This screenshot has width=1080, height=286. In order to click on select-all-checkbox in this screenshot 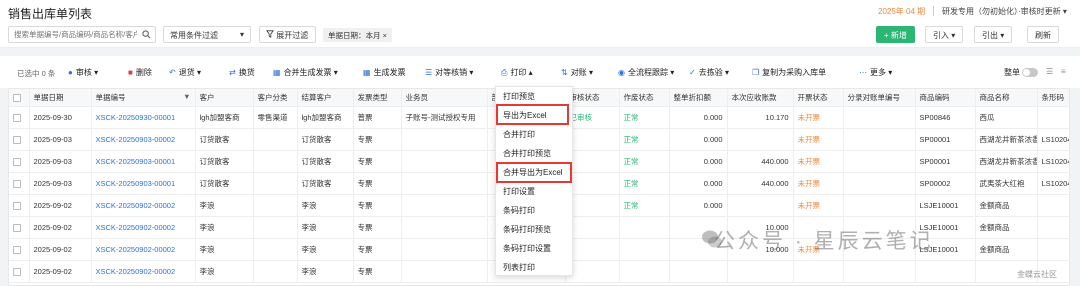, I will do `click(19, 98)`.